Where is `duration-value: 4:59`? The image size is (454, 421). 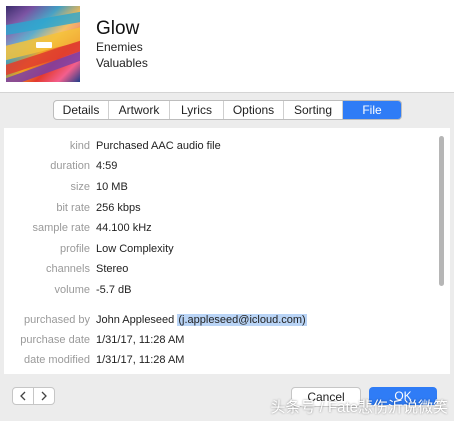 duration-value: 4:59 is located at coordinates (107, 166).